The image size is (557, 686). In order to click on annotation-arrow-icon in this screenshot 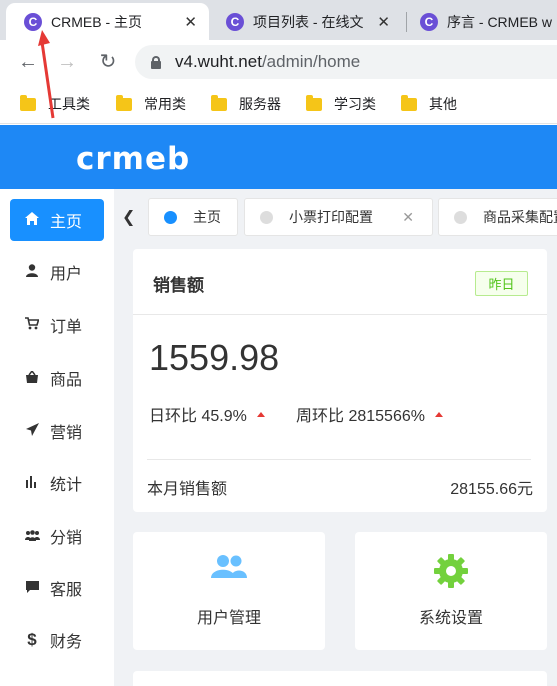, I will do `click(46, 74)`.